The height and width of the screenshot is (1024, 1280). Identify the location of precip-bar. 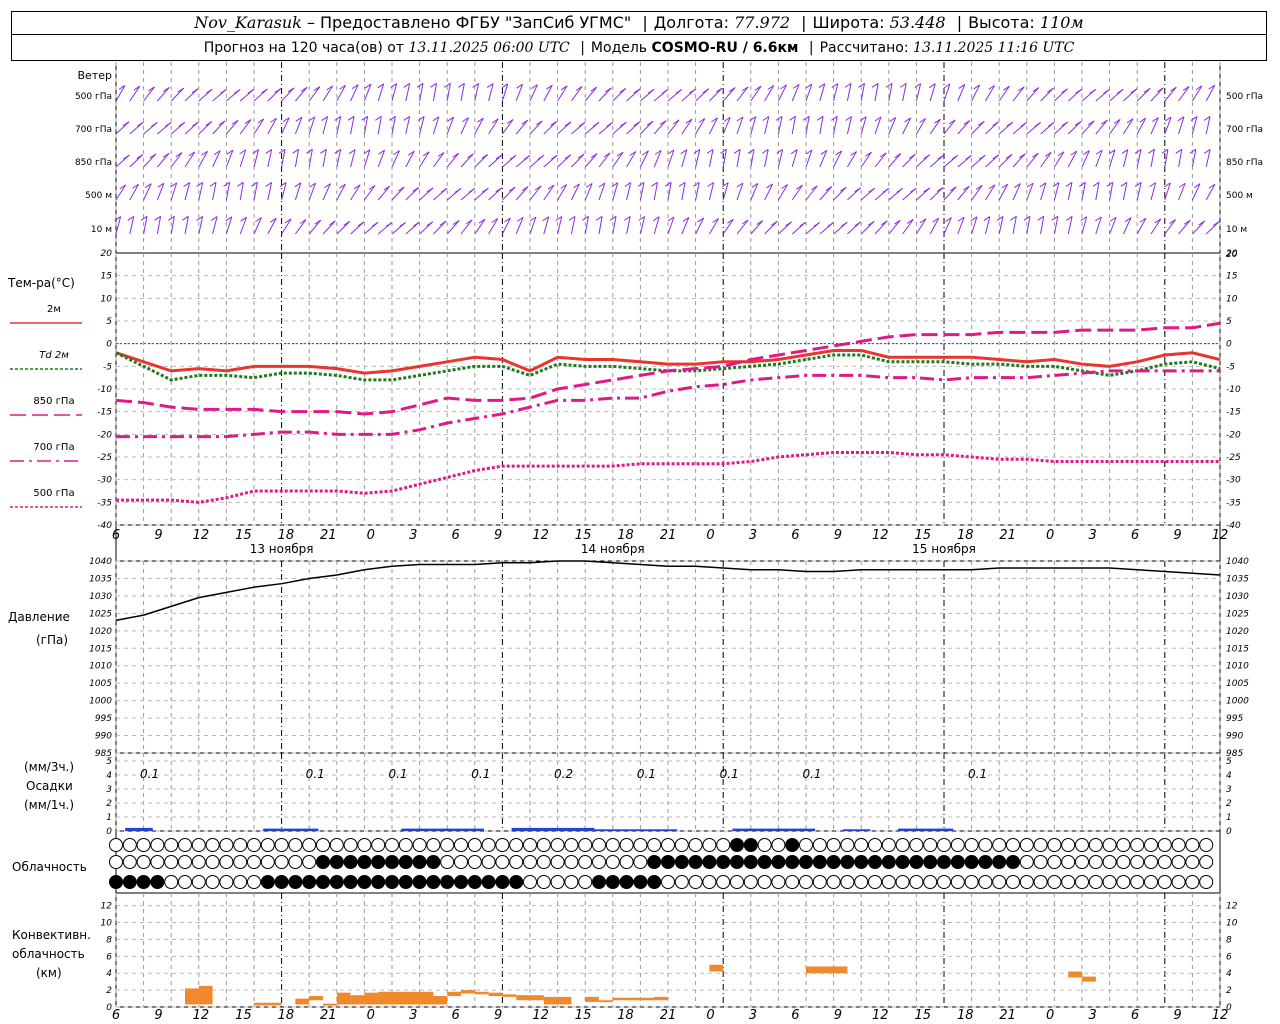
(926, 829).